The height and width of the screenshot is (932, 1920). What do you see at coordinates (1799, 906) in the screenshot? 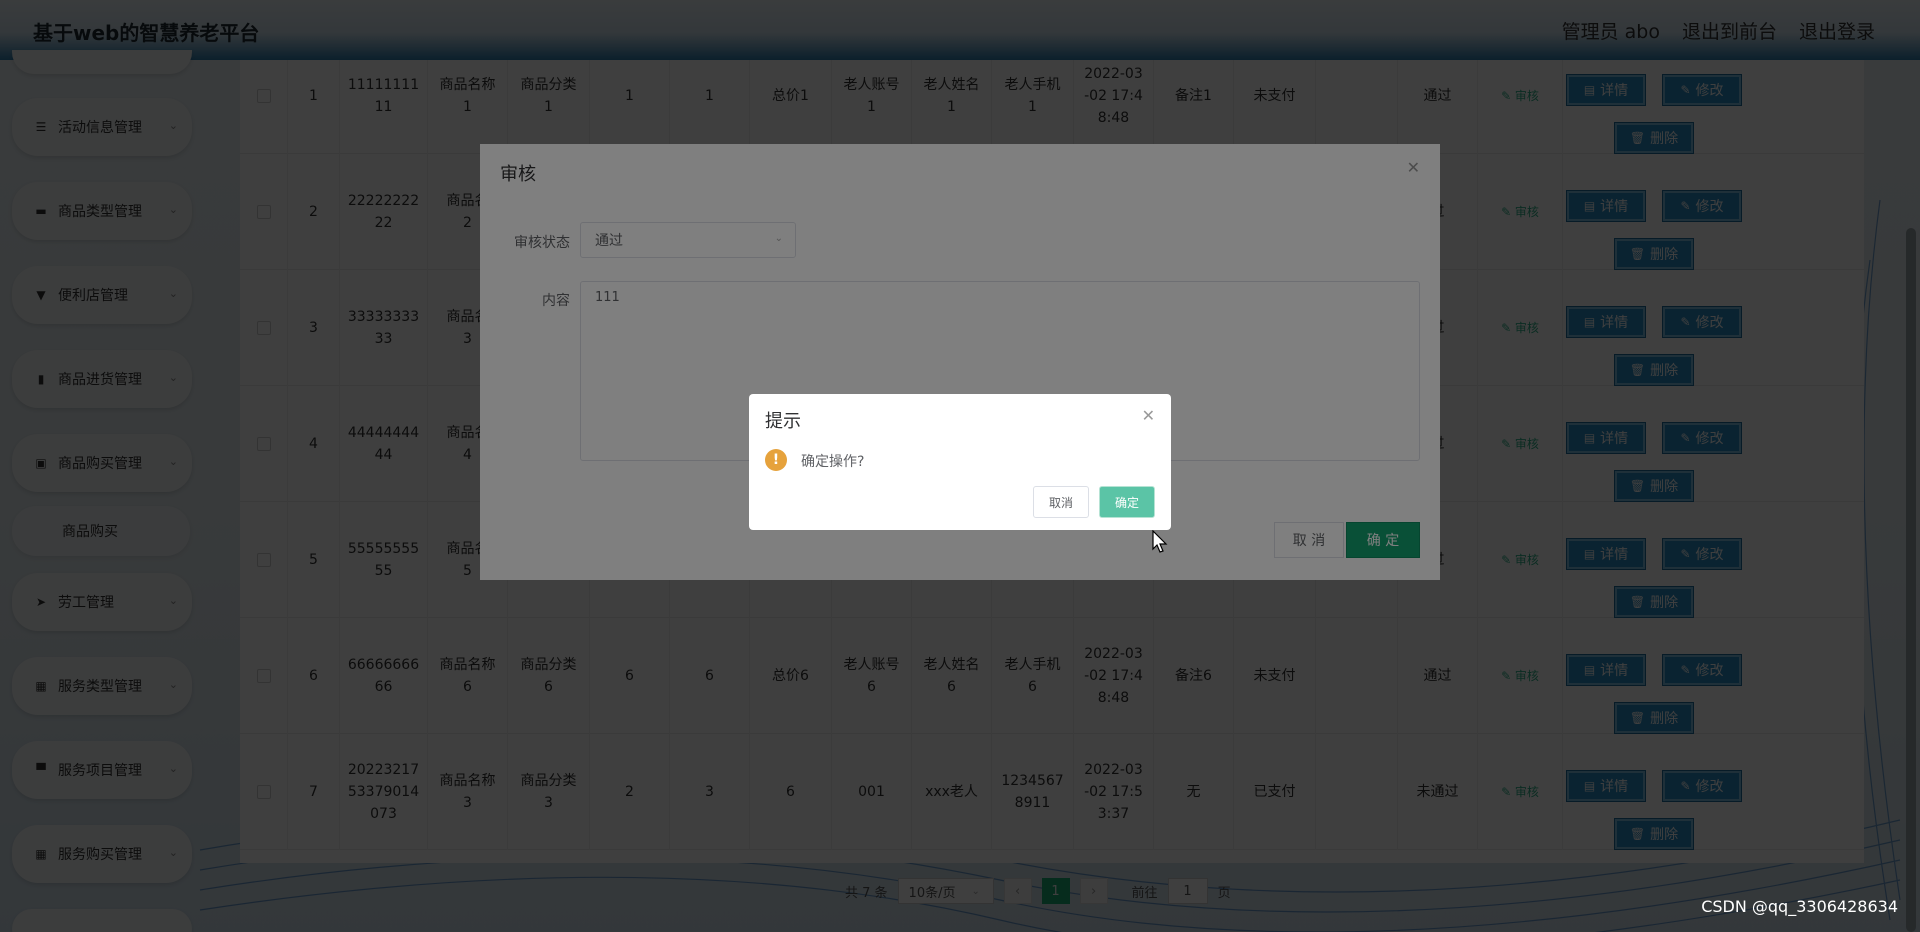
I see `watermark: CSDN @qq_3306428634` at bounding box center [1799, 906].